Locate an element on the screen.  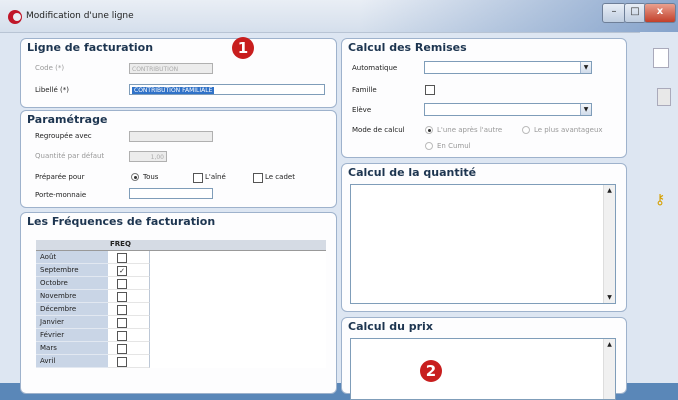
mode-plus-avantageux-radio is located at coordinates (526, 130).